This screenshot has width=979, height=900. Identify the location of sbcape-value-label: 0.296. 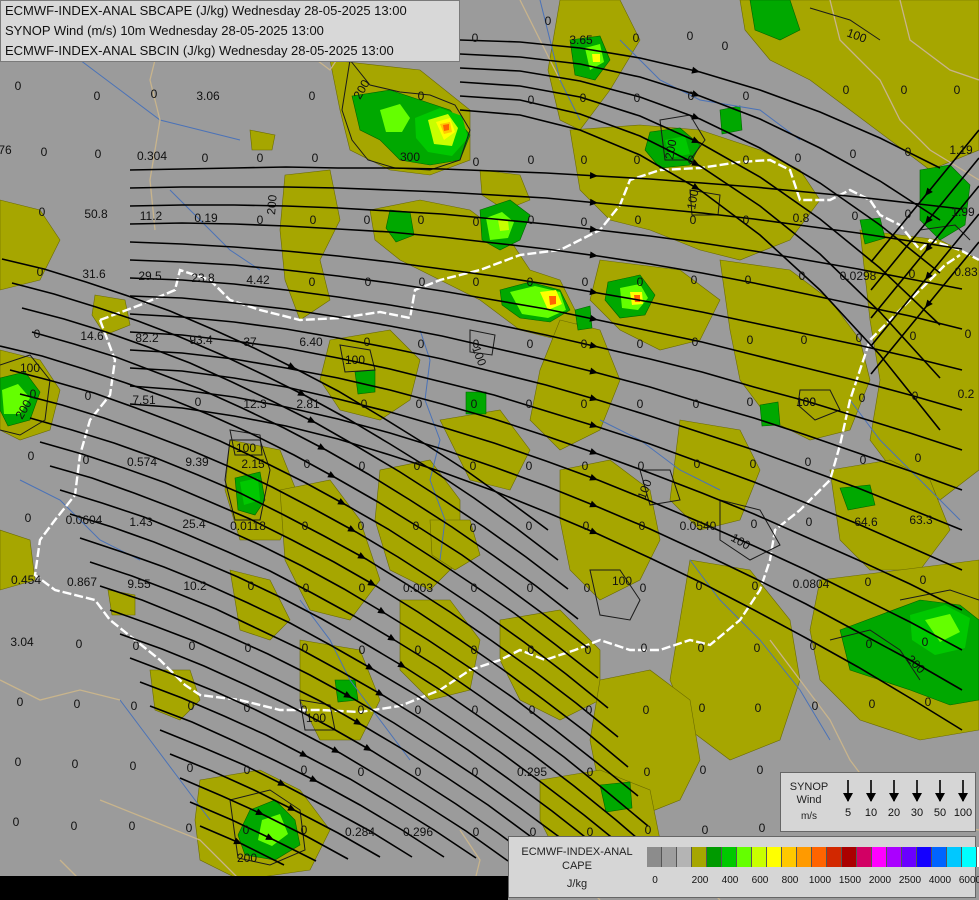
(418, 832).